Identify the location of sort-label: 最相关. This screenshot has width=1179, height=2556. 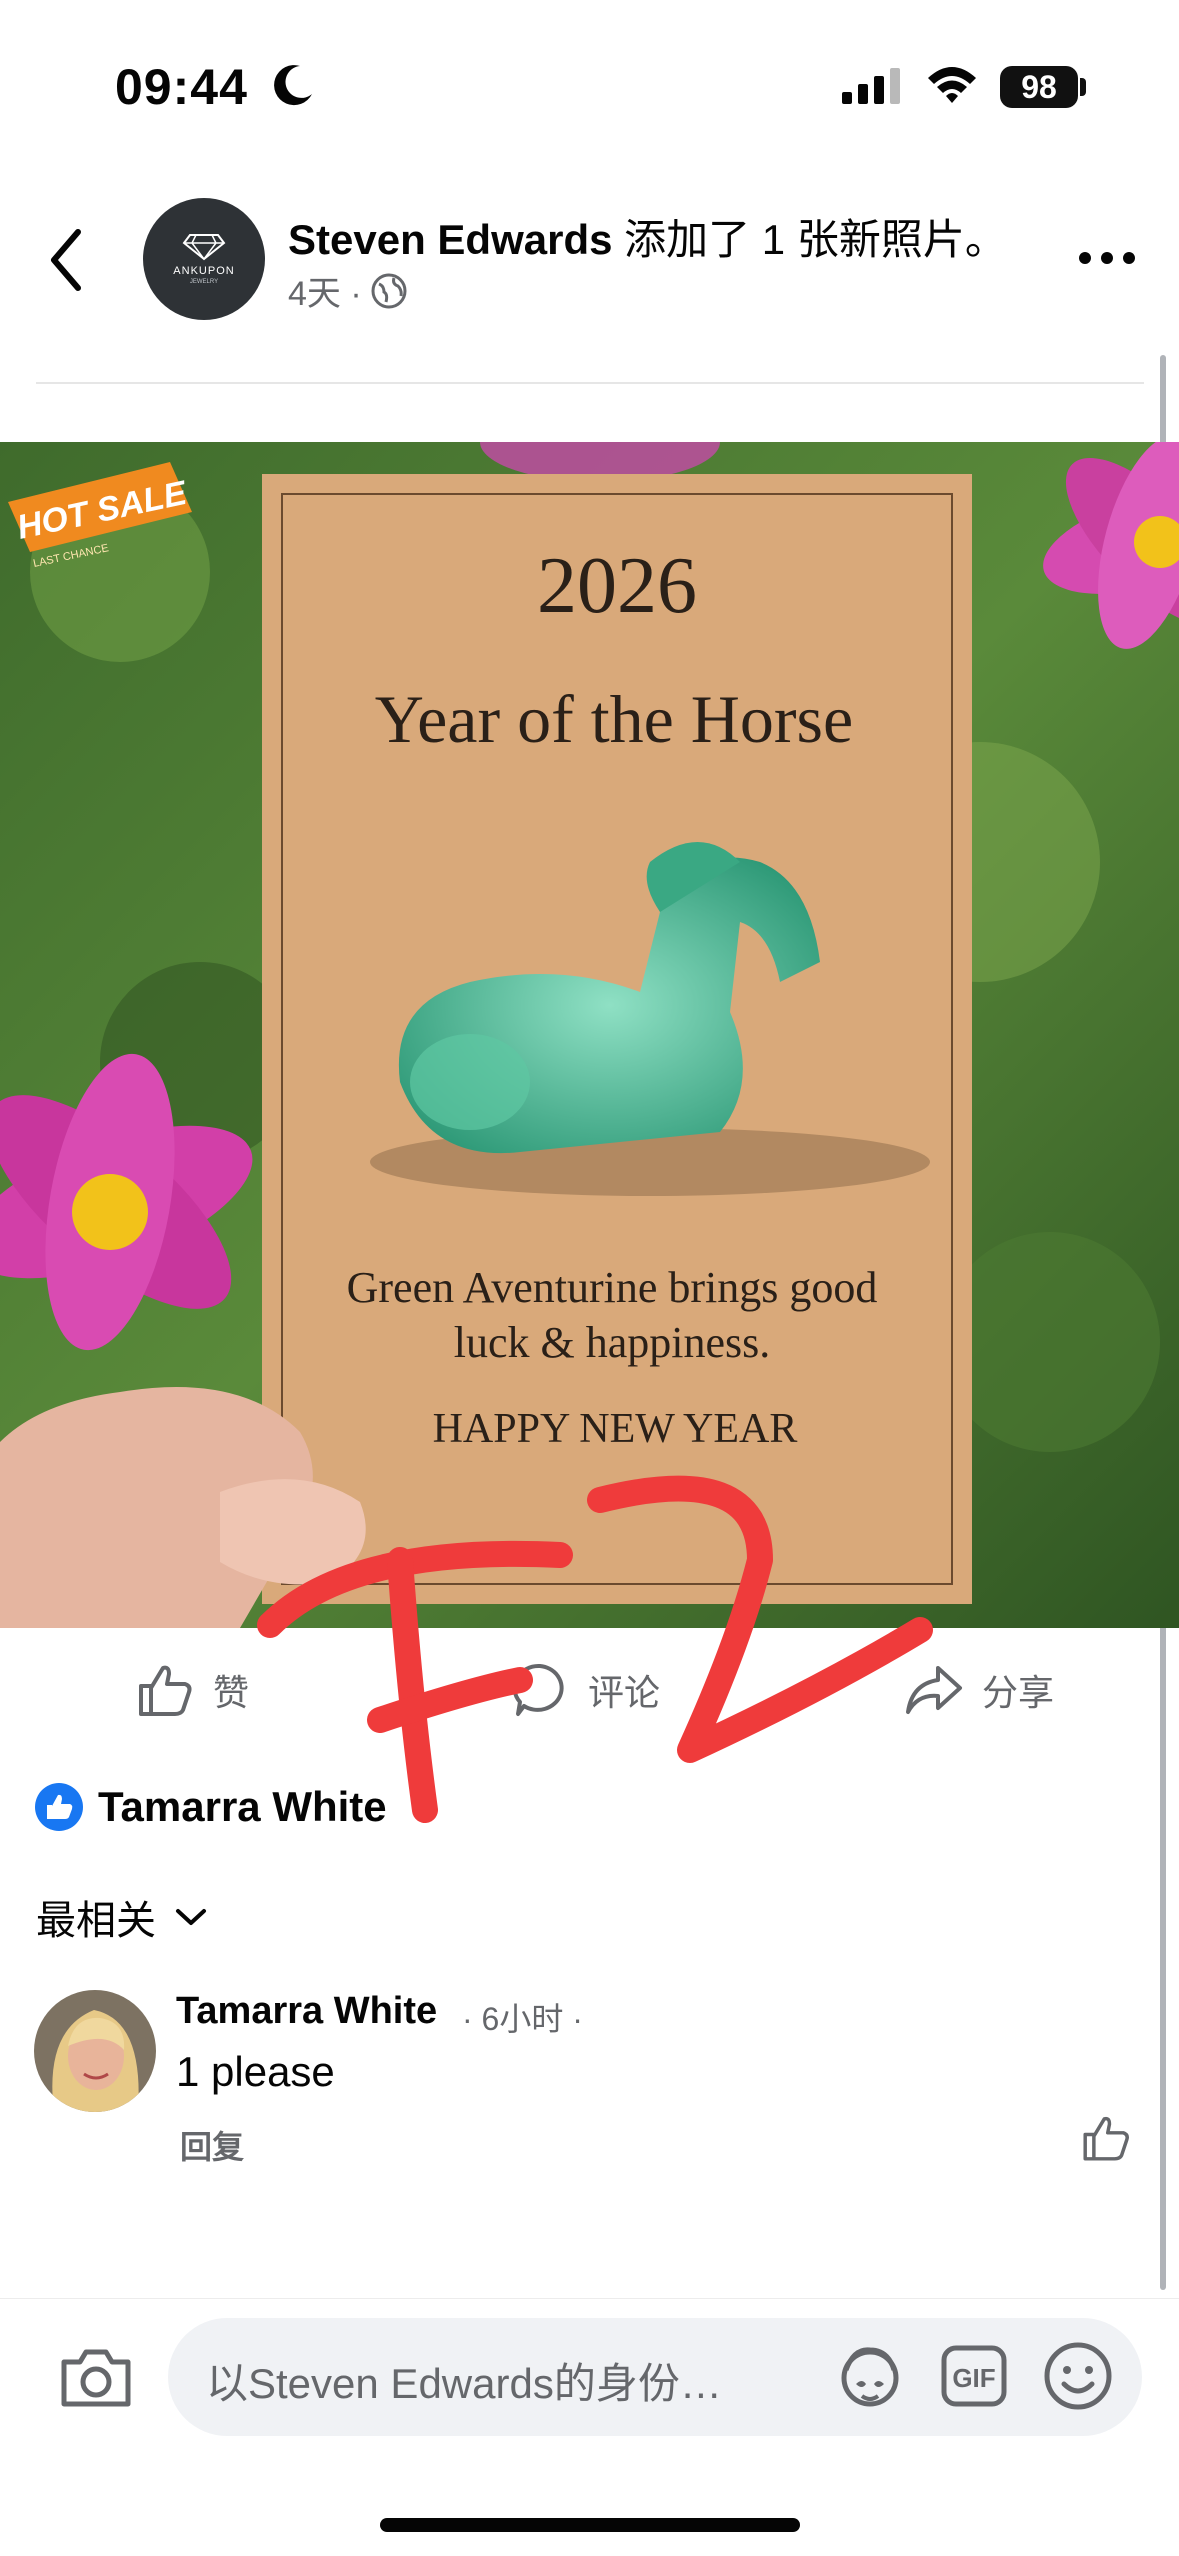
(96, 1921).